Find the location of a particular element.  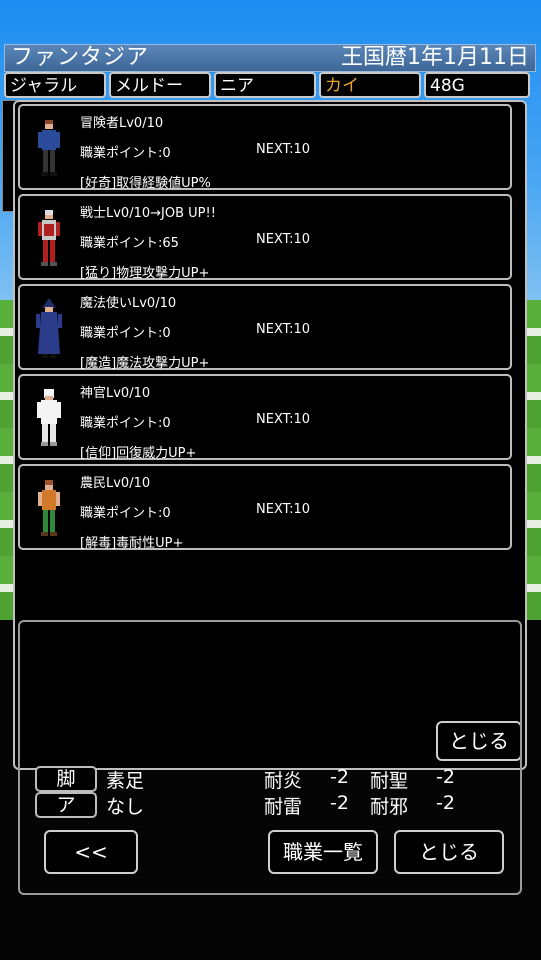

job-entry-mage: 魔法使いLv0/10 職業ポイント:0 NEXT:10 [魔造]魔法攻撃力UP+ is located at coordinates (265, 327).